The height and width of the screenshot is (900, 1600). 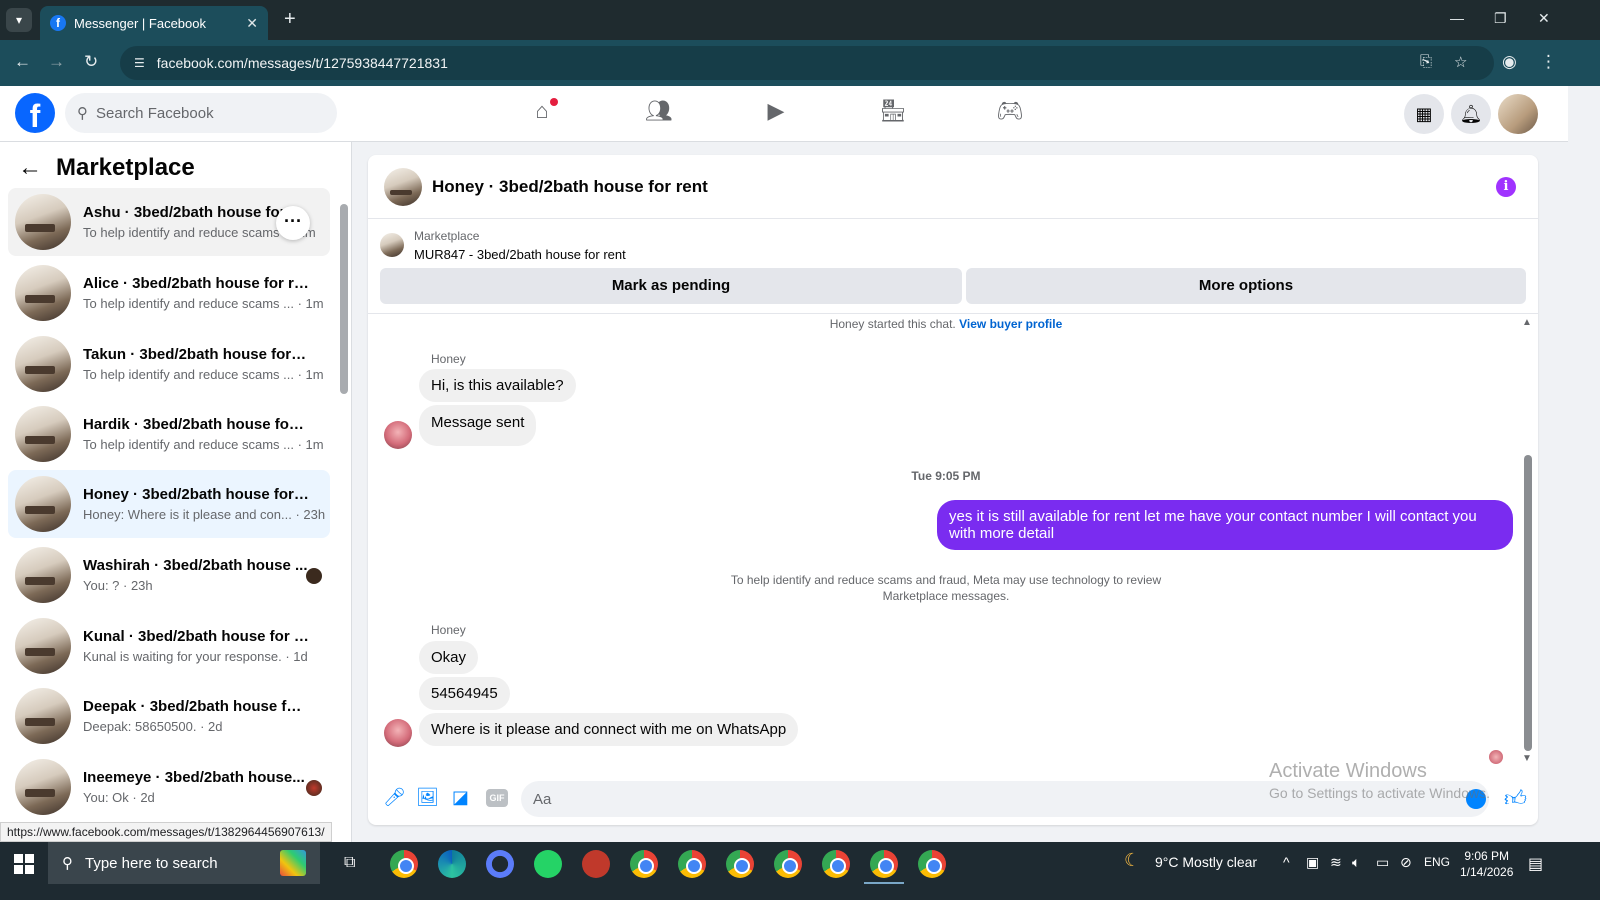 What do you see at coordinates (497, 385) in the screenshot?
I see `message-bubble: Hi, is this available?` at bounding box center [497, 385].